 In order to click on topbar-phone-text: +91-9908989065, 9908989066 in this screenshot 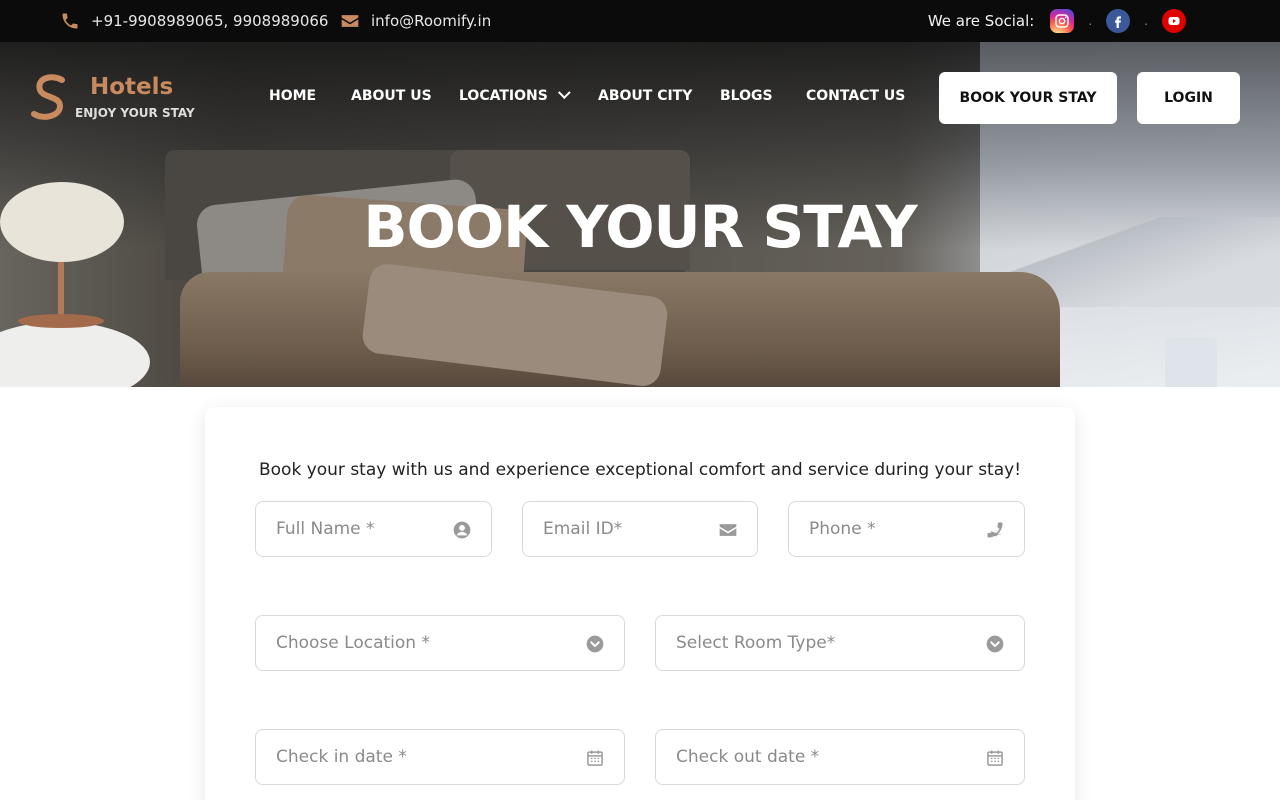, I will do `click(210, 21)`.